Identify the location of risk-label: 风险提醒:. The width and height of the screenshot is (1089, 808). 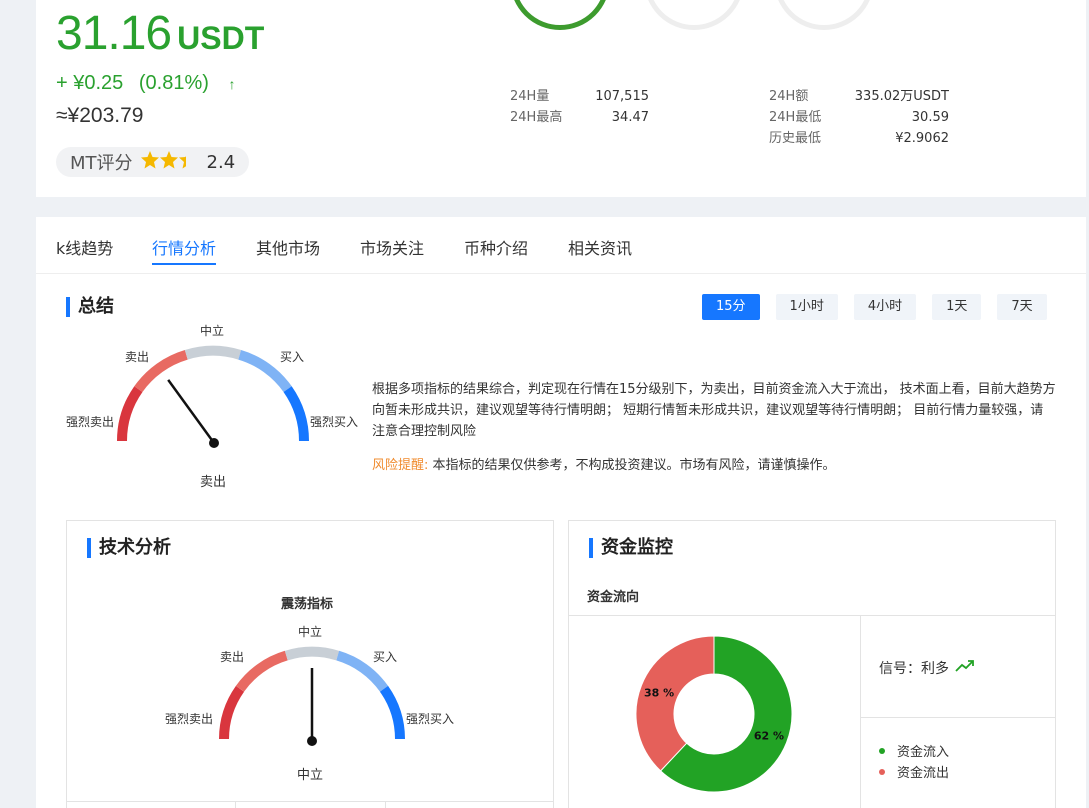
(400, 465).